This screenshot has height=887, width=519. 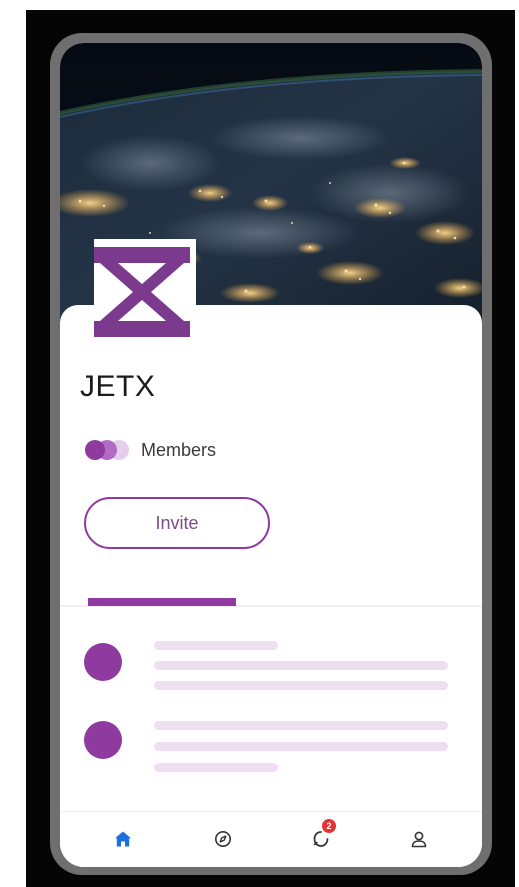 I want to click on compass-icon, so click(x=223, y=839).